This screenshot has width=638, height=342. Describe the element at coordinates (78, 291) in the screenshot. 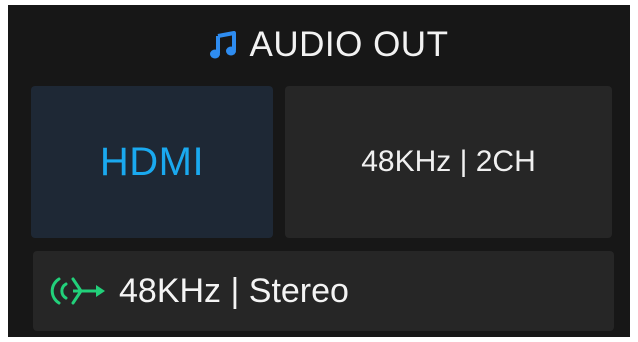

I see `audio-signal-icon` at that location.